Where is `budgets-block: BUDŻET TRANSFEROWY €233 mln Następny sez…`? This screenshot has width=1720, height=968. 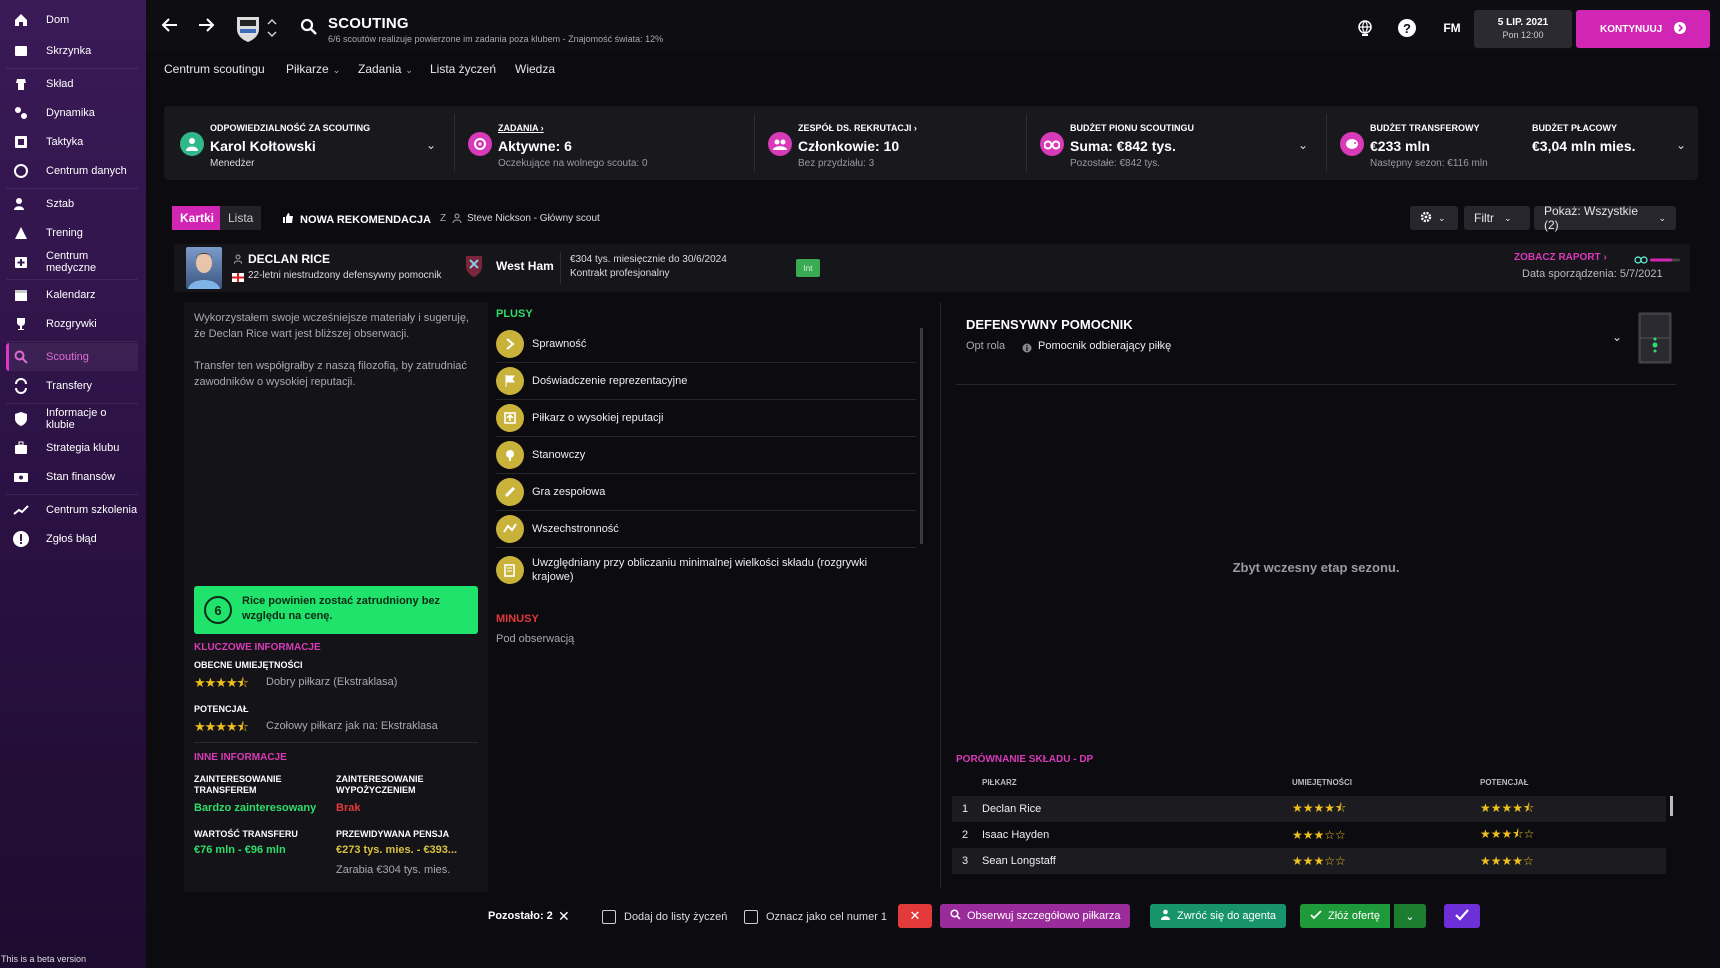
budgets-block: BUDŻET TRANSFEROWY €233 mln Następny sez… is located at coordinates (1514, 143).